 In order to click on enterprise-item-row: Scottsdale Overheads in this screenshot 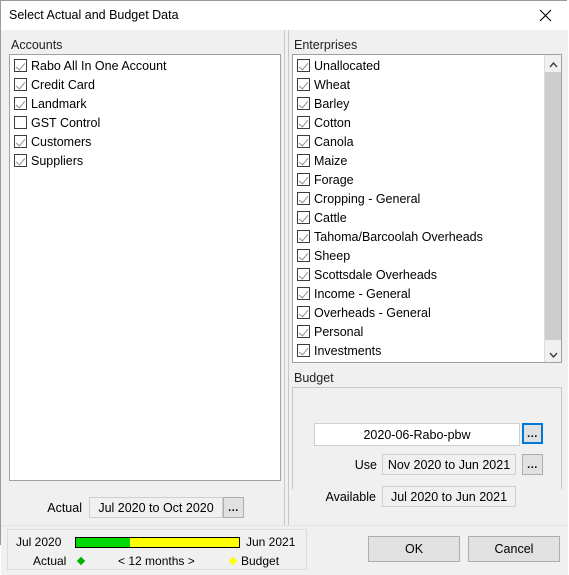, I will do `click(418, 274)`.